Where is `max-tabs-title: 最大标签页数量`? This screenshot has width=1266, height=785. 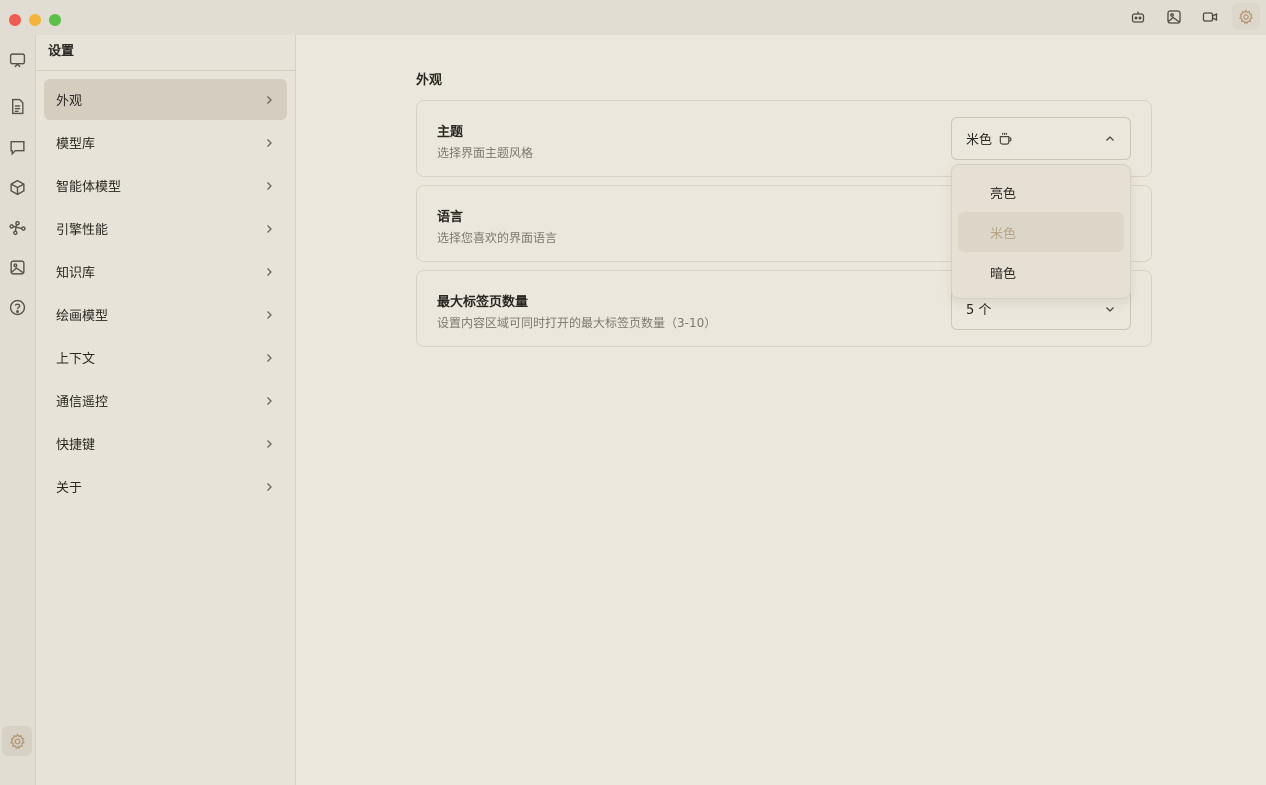 max-tabs-title: 最大标签页数量 is located at coordinates (483, 302).